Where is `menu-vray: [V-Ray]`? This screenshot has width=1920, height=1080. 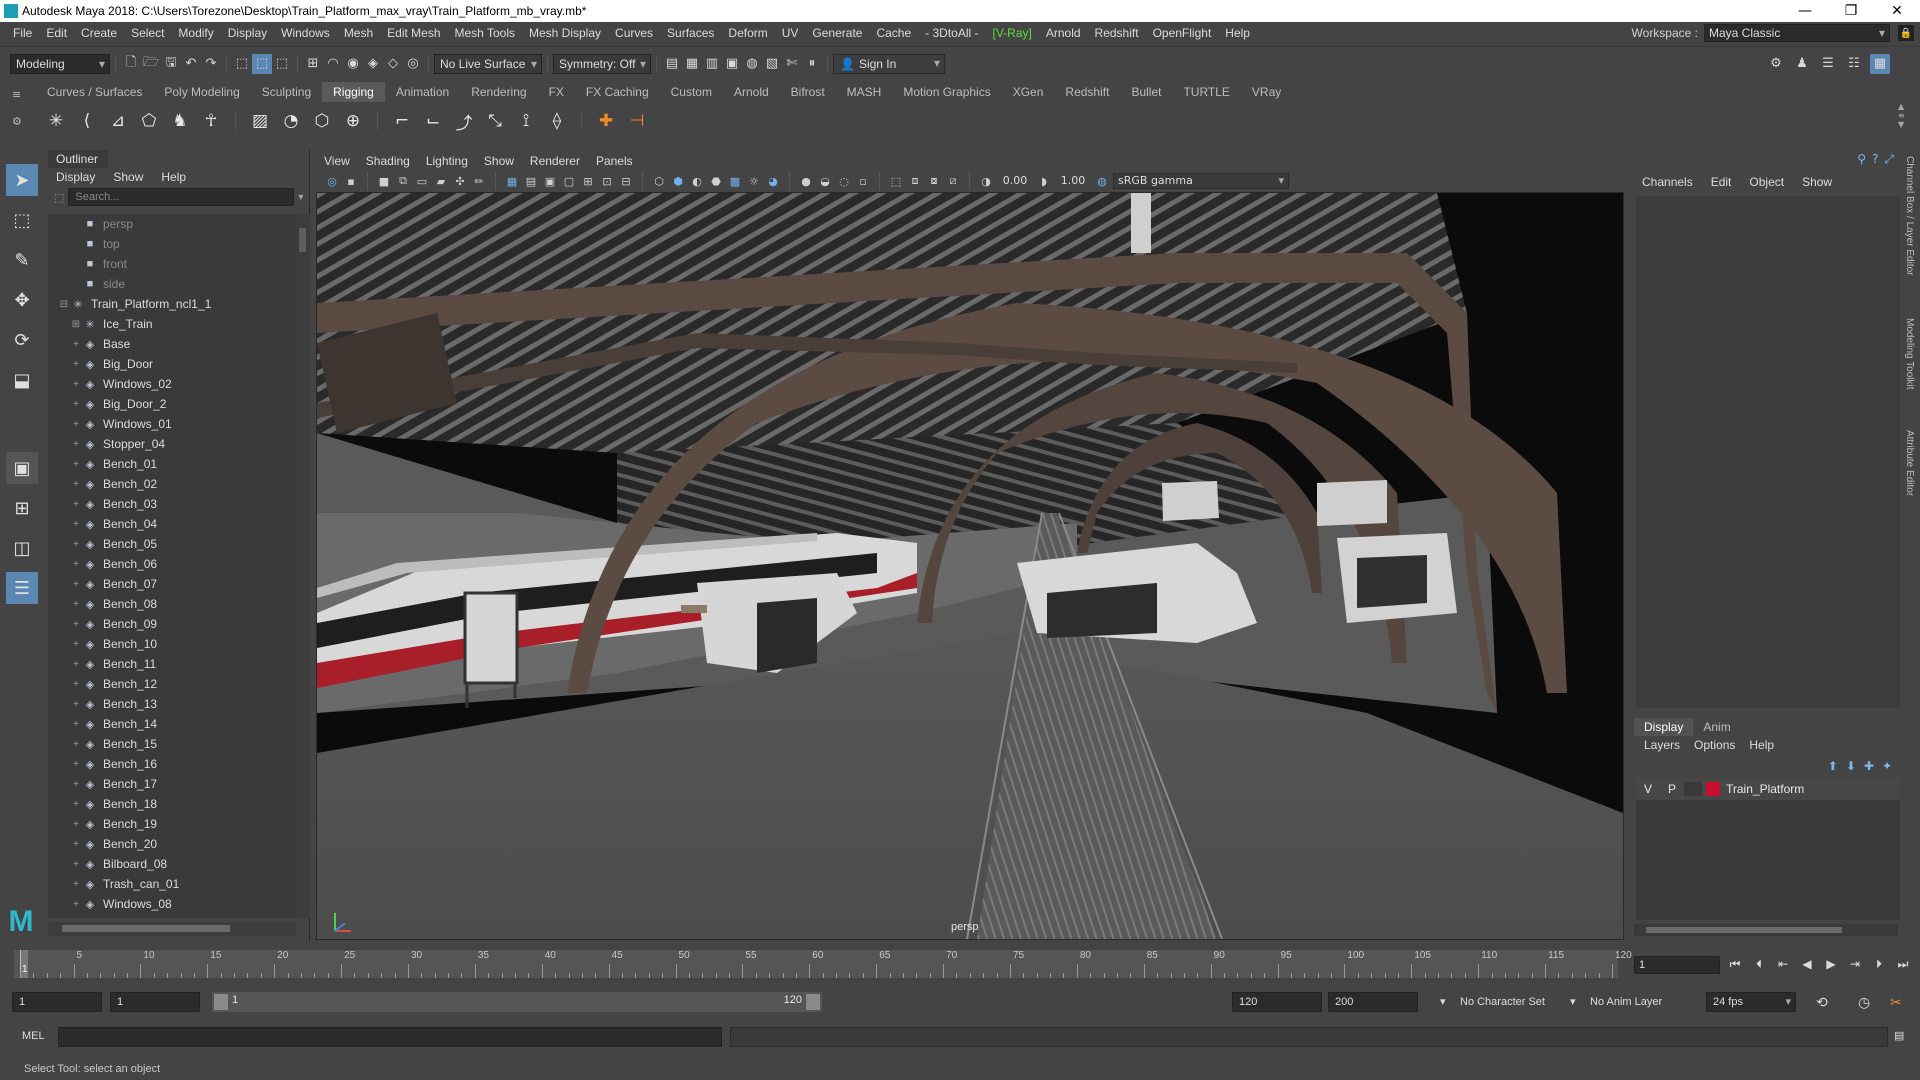
menu-vray: [V-Ray] is located at coordinates (1012, 33).